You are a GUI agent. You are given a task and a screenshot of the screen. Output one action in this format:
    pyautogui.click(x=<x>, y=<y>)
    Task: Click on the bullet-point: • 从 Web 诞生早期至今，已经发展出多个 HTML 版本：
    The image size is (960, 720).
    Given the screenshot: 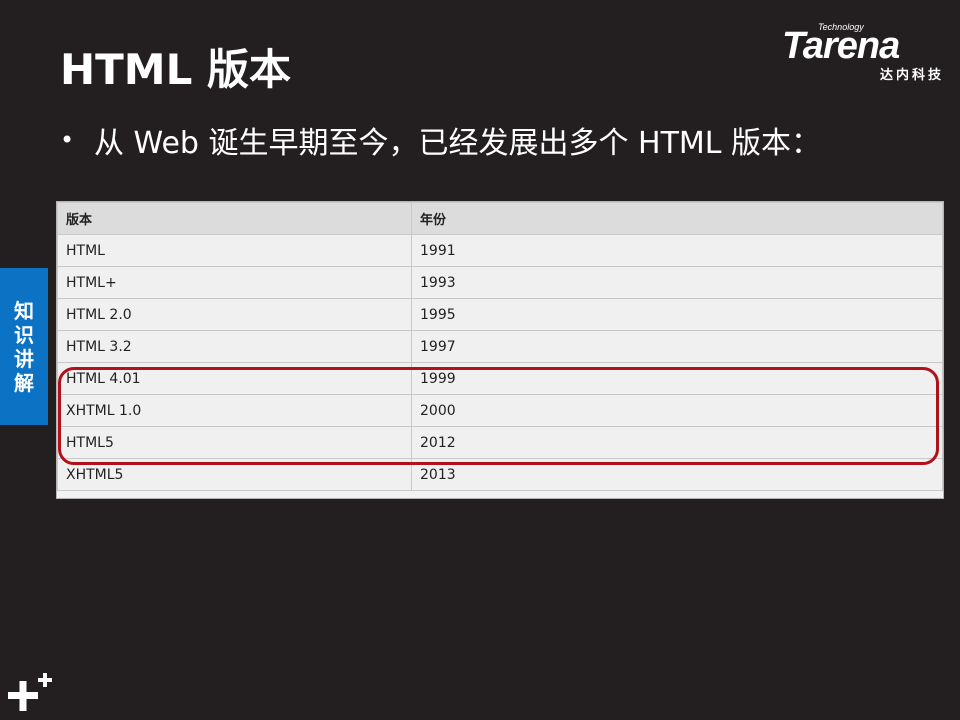 What is the action you would take?
    pyautogui.click(x=440, y=140)
    